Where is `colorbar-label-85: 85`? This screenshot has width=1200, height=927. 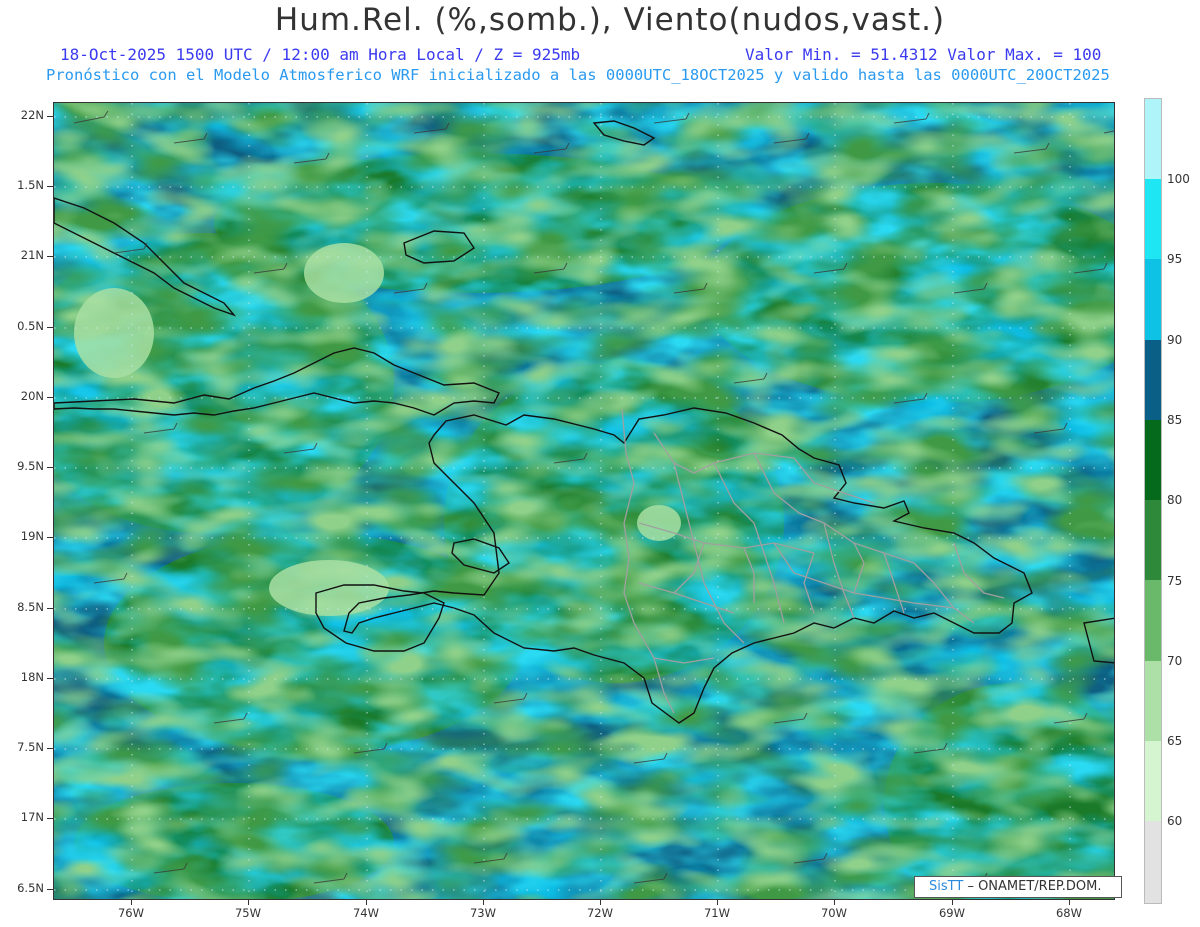
colorbar-label-85: 85 is located at coordinates (1175, 420).